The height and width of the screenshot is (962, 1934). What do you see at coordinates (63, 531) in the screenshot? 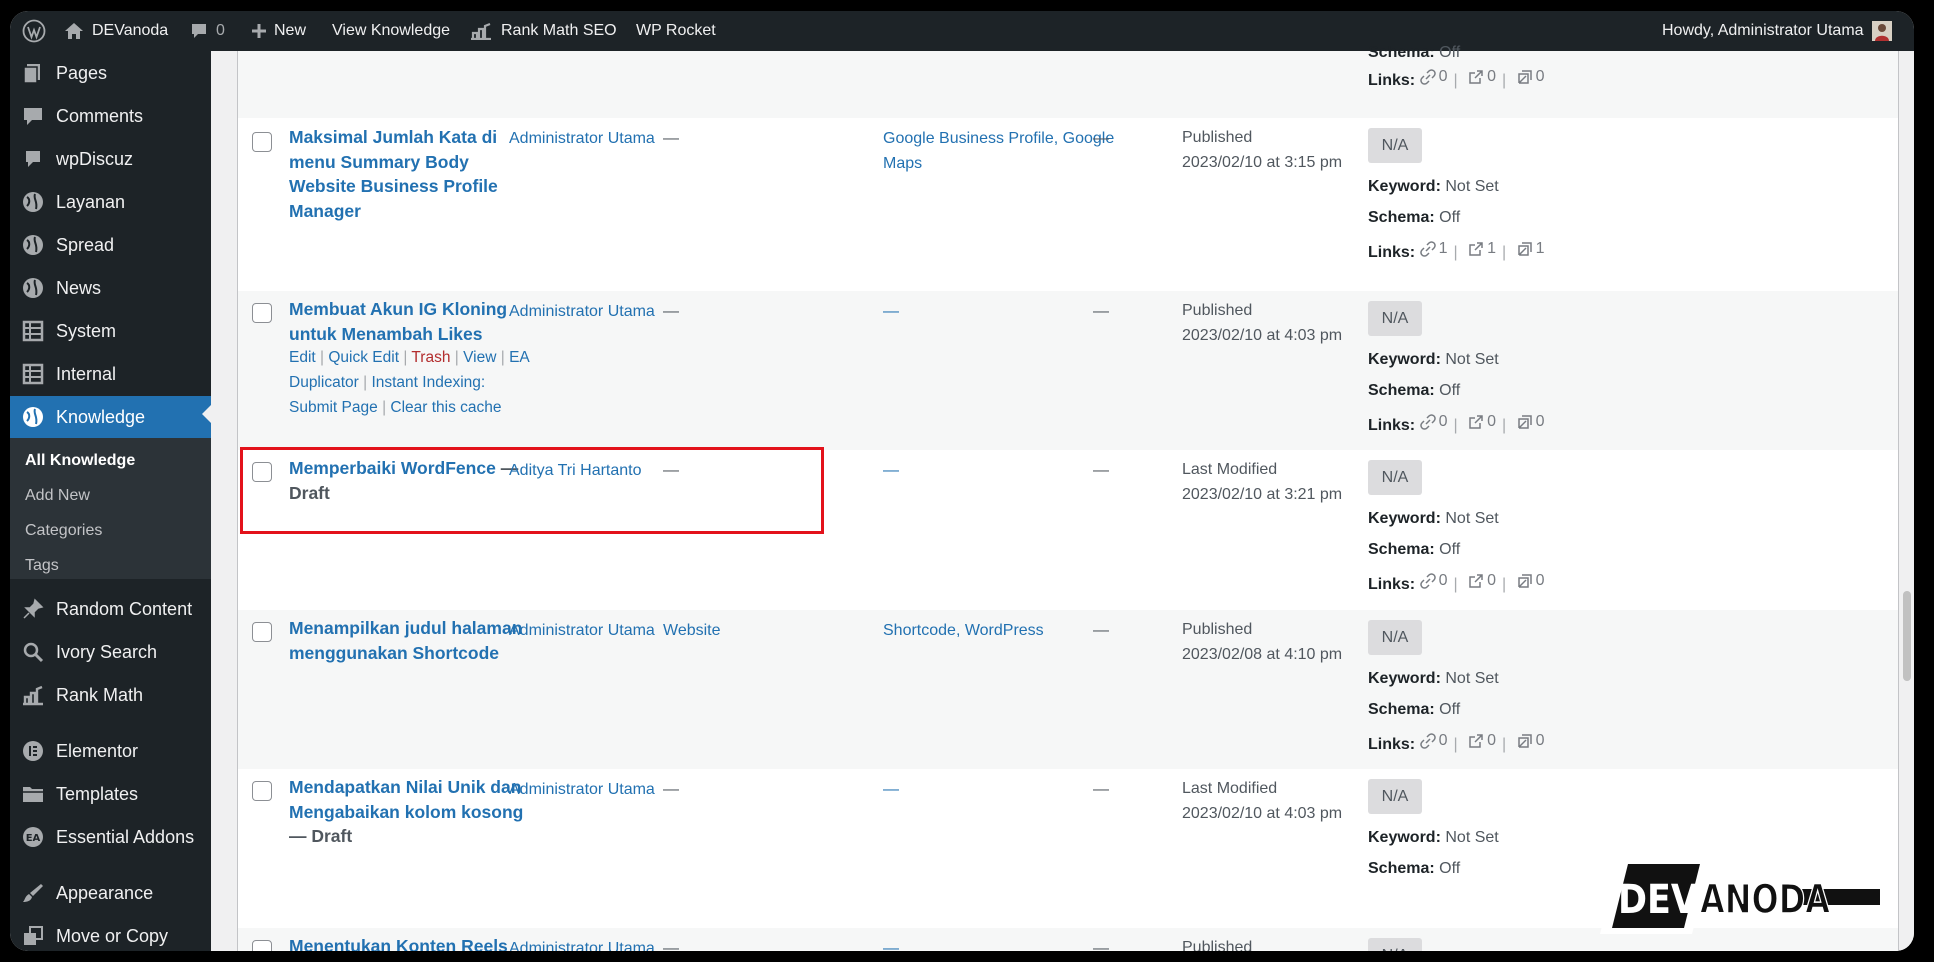
I see `submenu-categories: Categories` at bounding box center [63, 531].